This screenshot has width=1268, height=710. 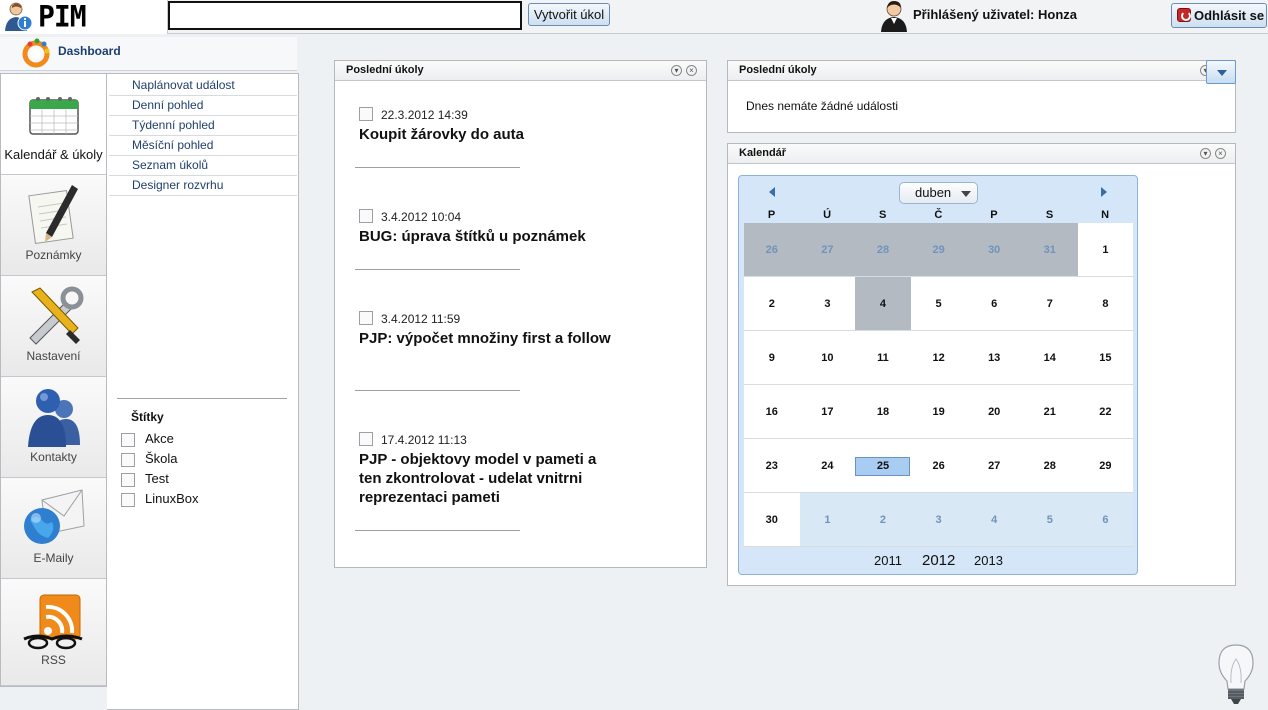 What do you see at coordinates (994, 412) in the screenshot?
I see `calendar-day: 20` at bounding box center [994, 412].